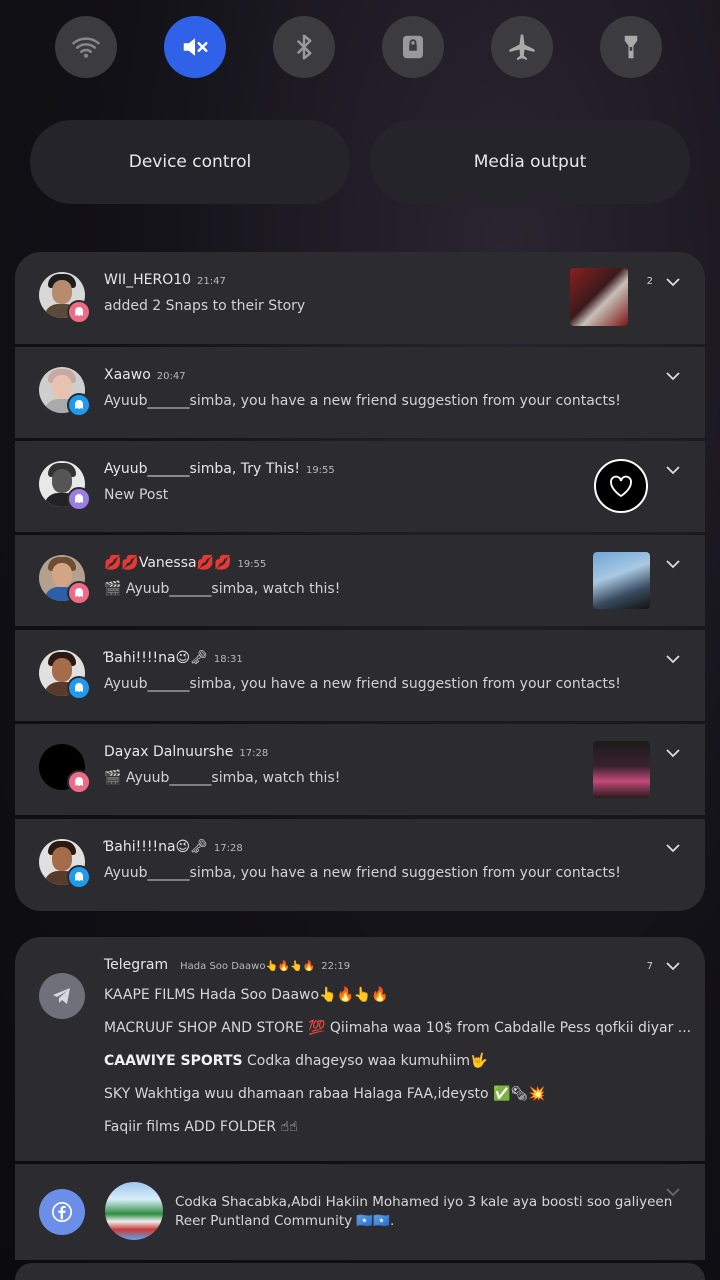 The height and width of the screenshot is (1280, 720). I want to click on notification-title: WII_HERO10 21:47, so click(165, 280).